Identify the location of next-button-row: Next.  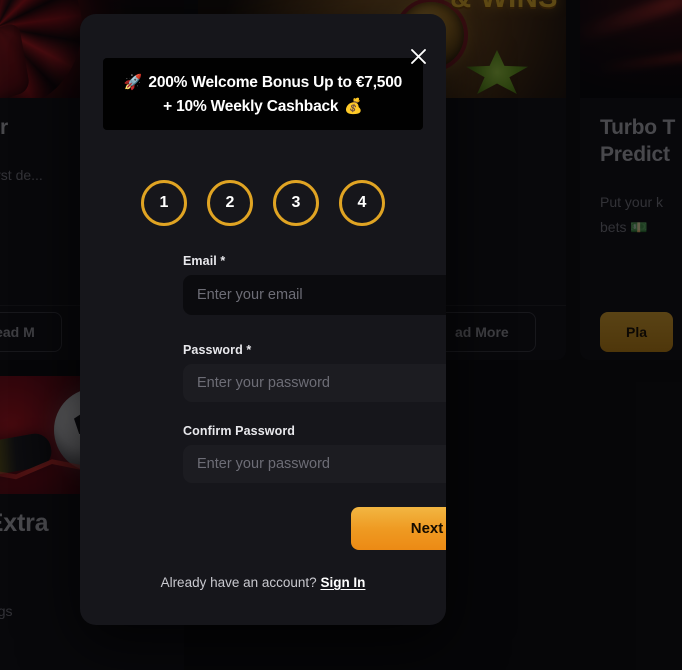
(314, 528).